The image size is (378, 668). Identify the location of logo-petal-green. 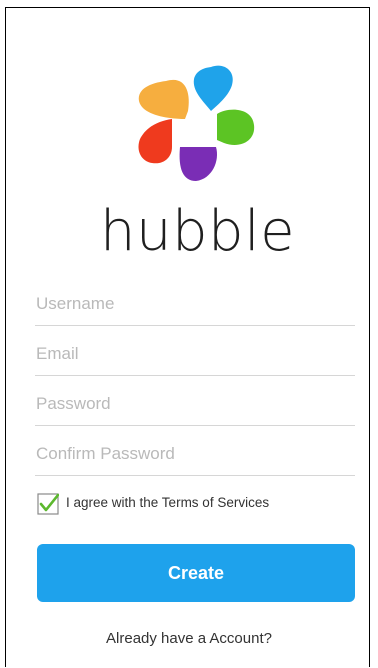
(236, 127).